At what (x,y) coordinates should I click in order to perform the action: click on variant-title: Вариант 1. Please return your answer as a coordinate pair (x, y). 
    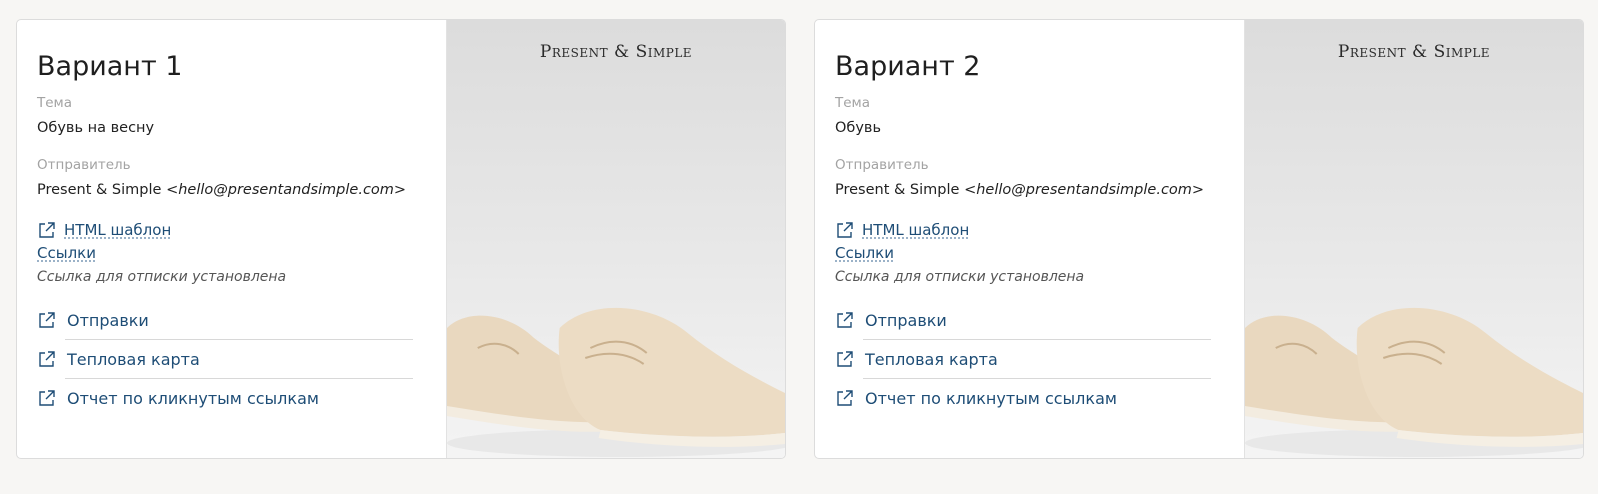
    Looking at the image, I should click on (110, 66).